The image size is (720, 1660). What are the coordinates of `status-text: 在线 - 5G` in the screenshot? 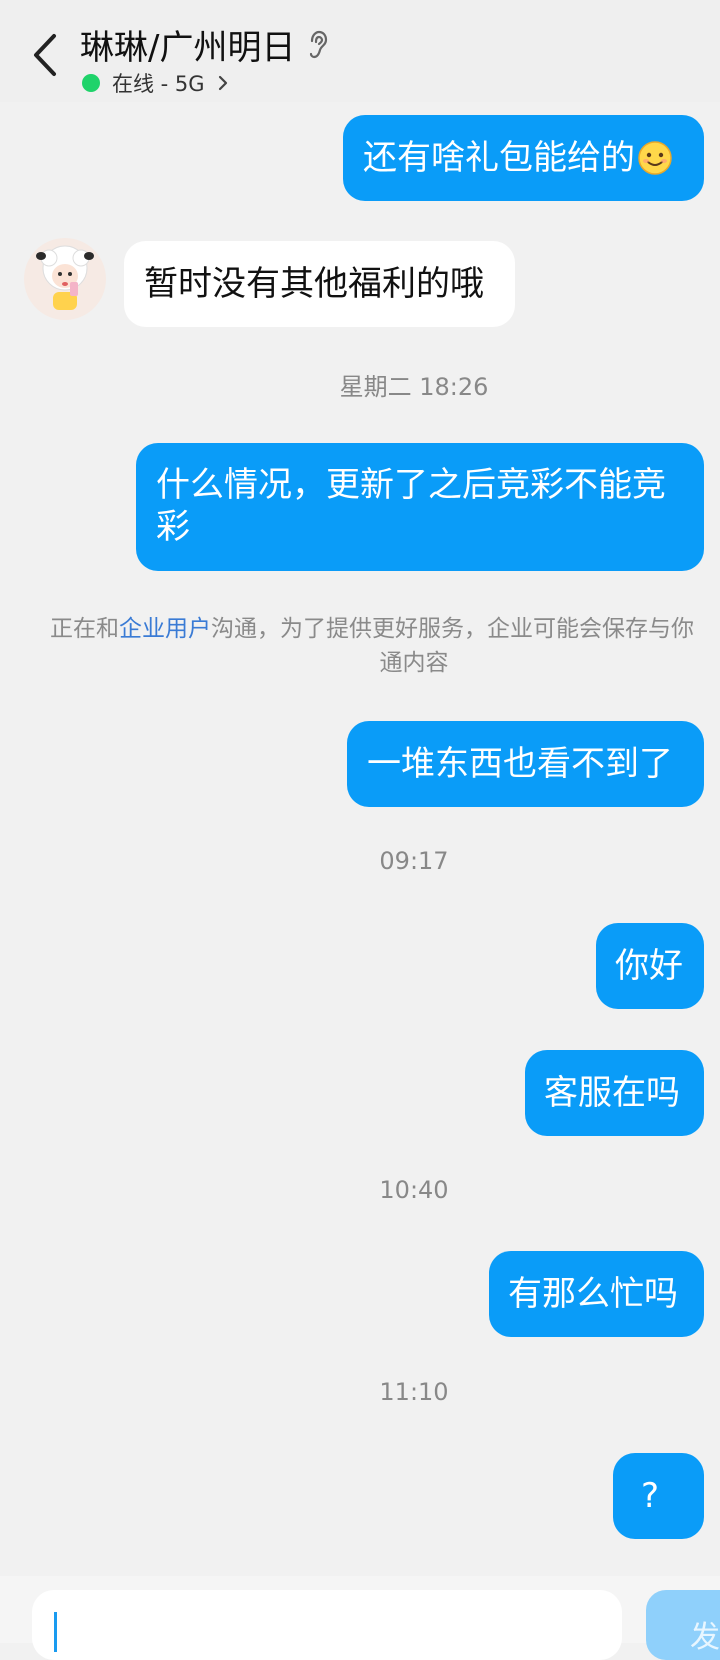 It's located at (158, 84).